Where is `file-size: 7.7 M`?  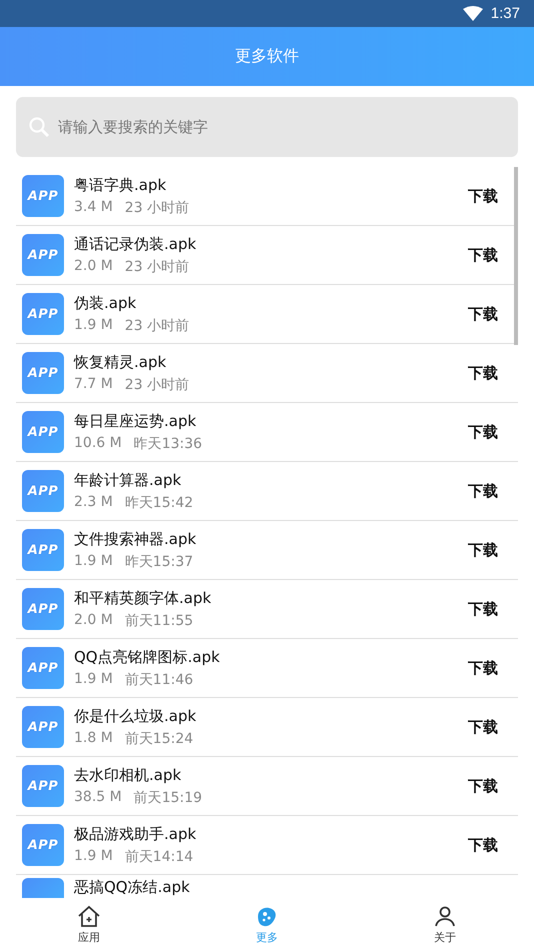 file-size: 7.7 M is located at coordinates (93, 385).